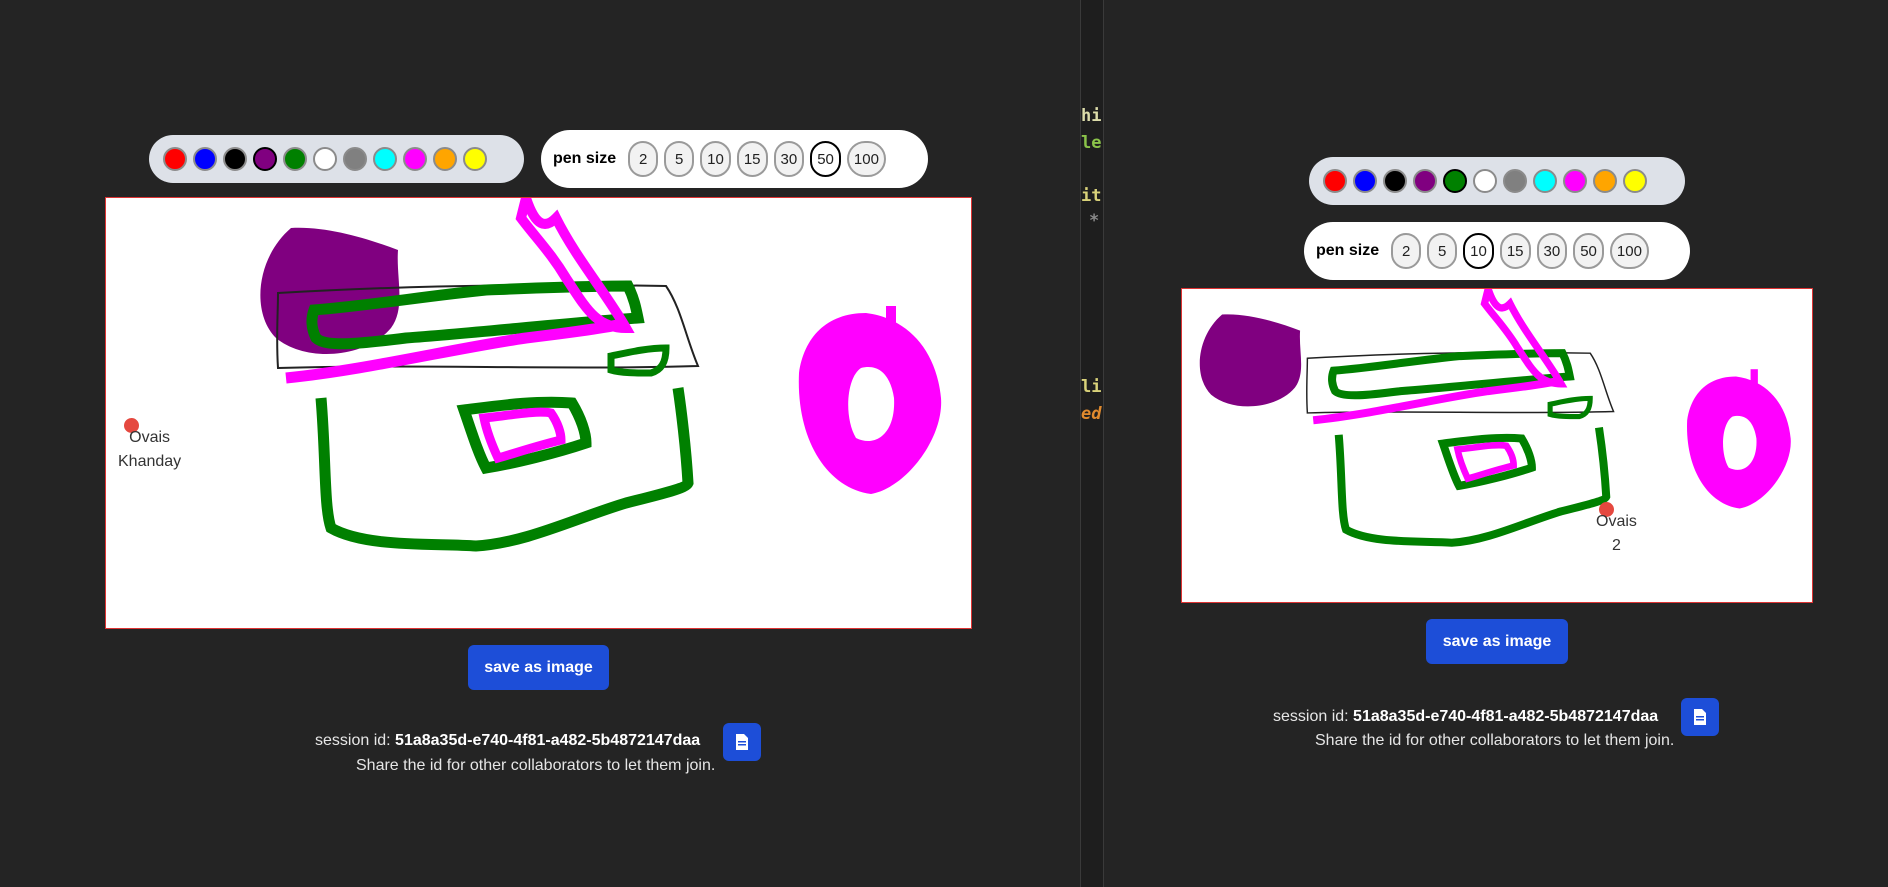  What do you see at coordinates (1091, 143) in the screenshot?
I see `code-fragment: le` at bounding box center [1091, 143].